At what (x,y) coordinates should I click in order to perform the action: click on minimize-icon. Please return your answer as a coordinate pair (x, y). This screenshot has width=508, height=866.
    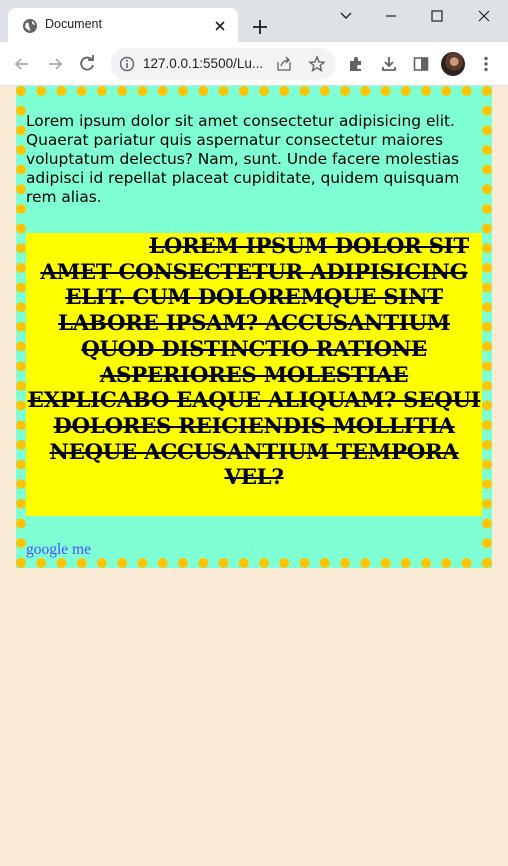
    Looking at the image, I should click on (391, 16).